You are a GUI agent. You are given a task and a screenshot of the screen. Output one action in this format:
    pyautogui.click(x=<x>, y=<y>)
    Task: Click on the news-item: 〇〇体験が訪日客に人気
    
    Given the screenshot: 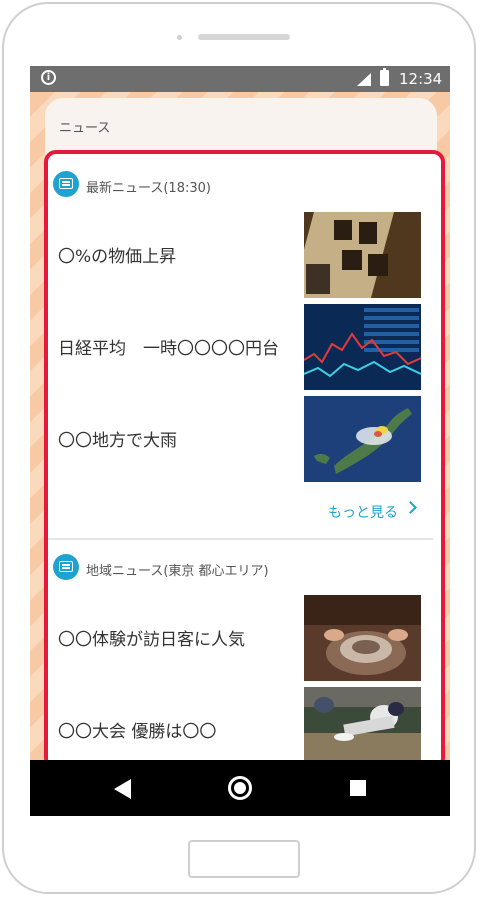 What is the action you would take?
    pyautogui.click(x=240, y=638)
    